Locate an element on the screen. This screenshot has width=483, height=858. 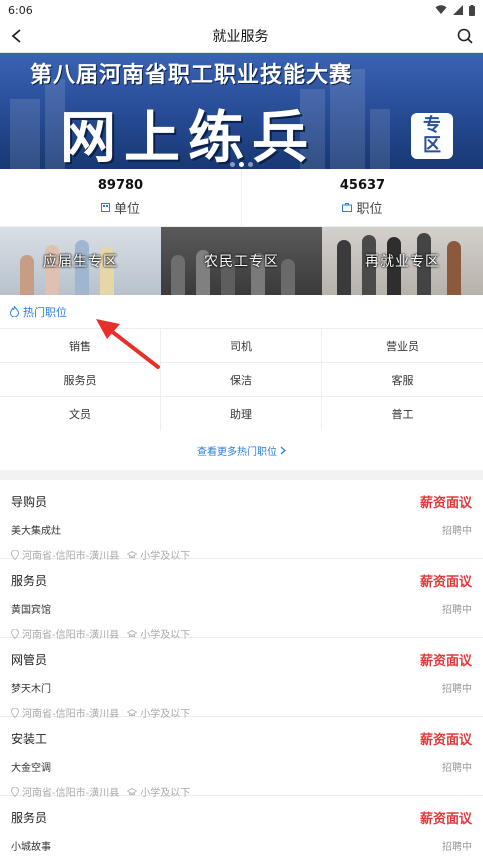
job-title: 安装工 is located at coordinates (29, 739).